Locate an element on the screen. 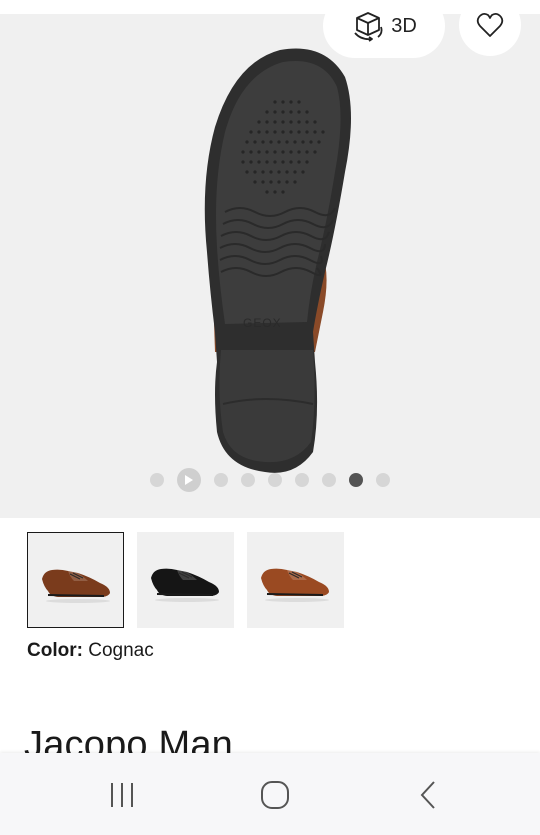  svg-text: GEOX is located at coordinates (262, 323).